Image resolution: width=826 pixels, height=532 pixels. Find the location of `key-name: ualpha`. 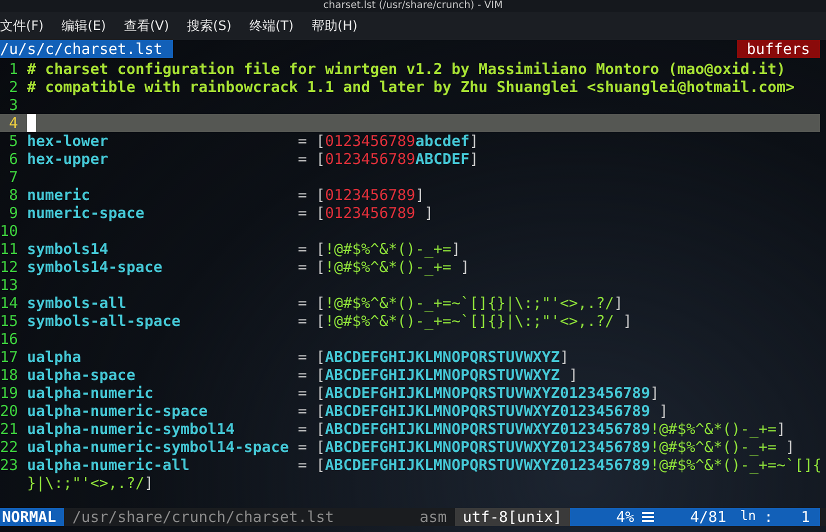

key-name: ualpha is located at coordinates (54, 357).